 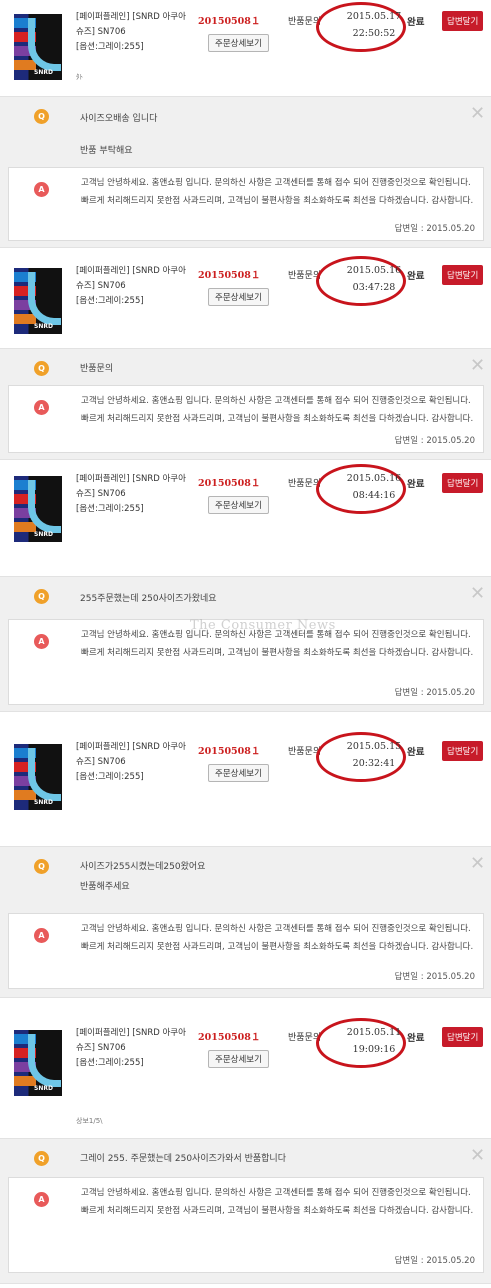 What do you see at coordinates (374, 25) in the screenshot?
I see `request-datetime: 2015.05.17 22:50:52` at bounding box center [374, 25].